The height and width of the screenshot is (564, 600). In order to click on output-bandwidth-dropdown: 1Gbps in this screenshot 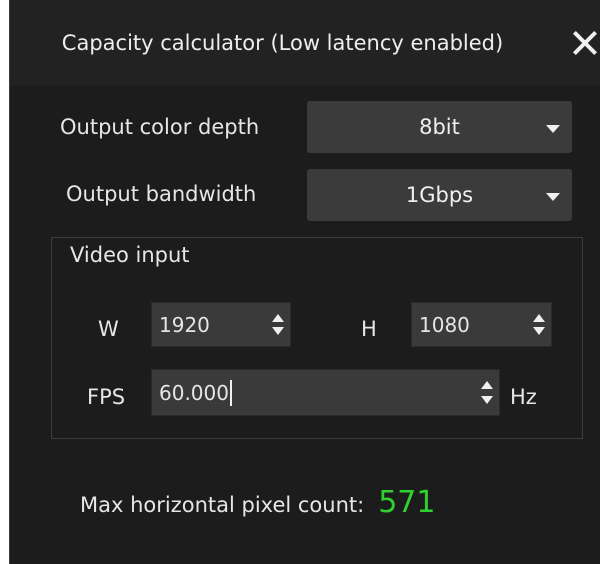, I will do `click(439, 195)`.